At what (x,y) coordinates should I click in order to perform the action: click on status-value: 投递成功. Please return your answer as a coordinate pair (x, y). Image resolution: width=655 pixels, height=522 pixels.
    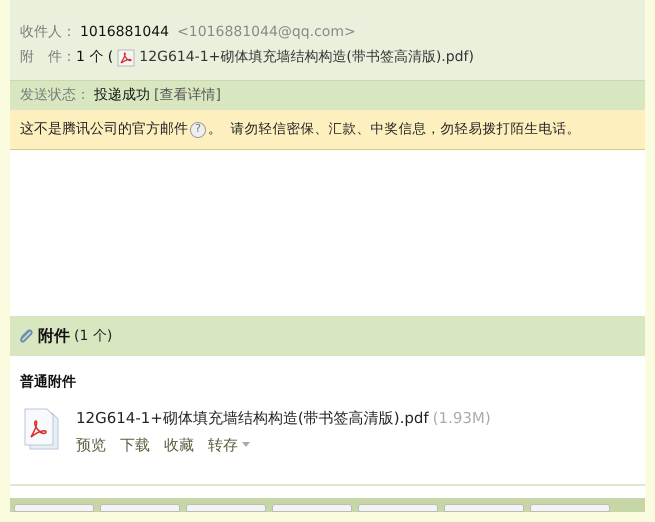
    Looking at the image, I should click on (122, 95).